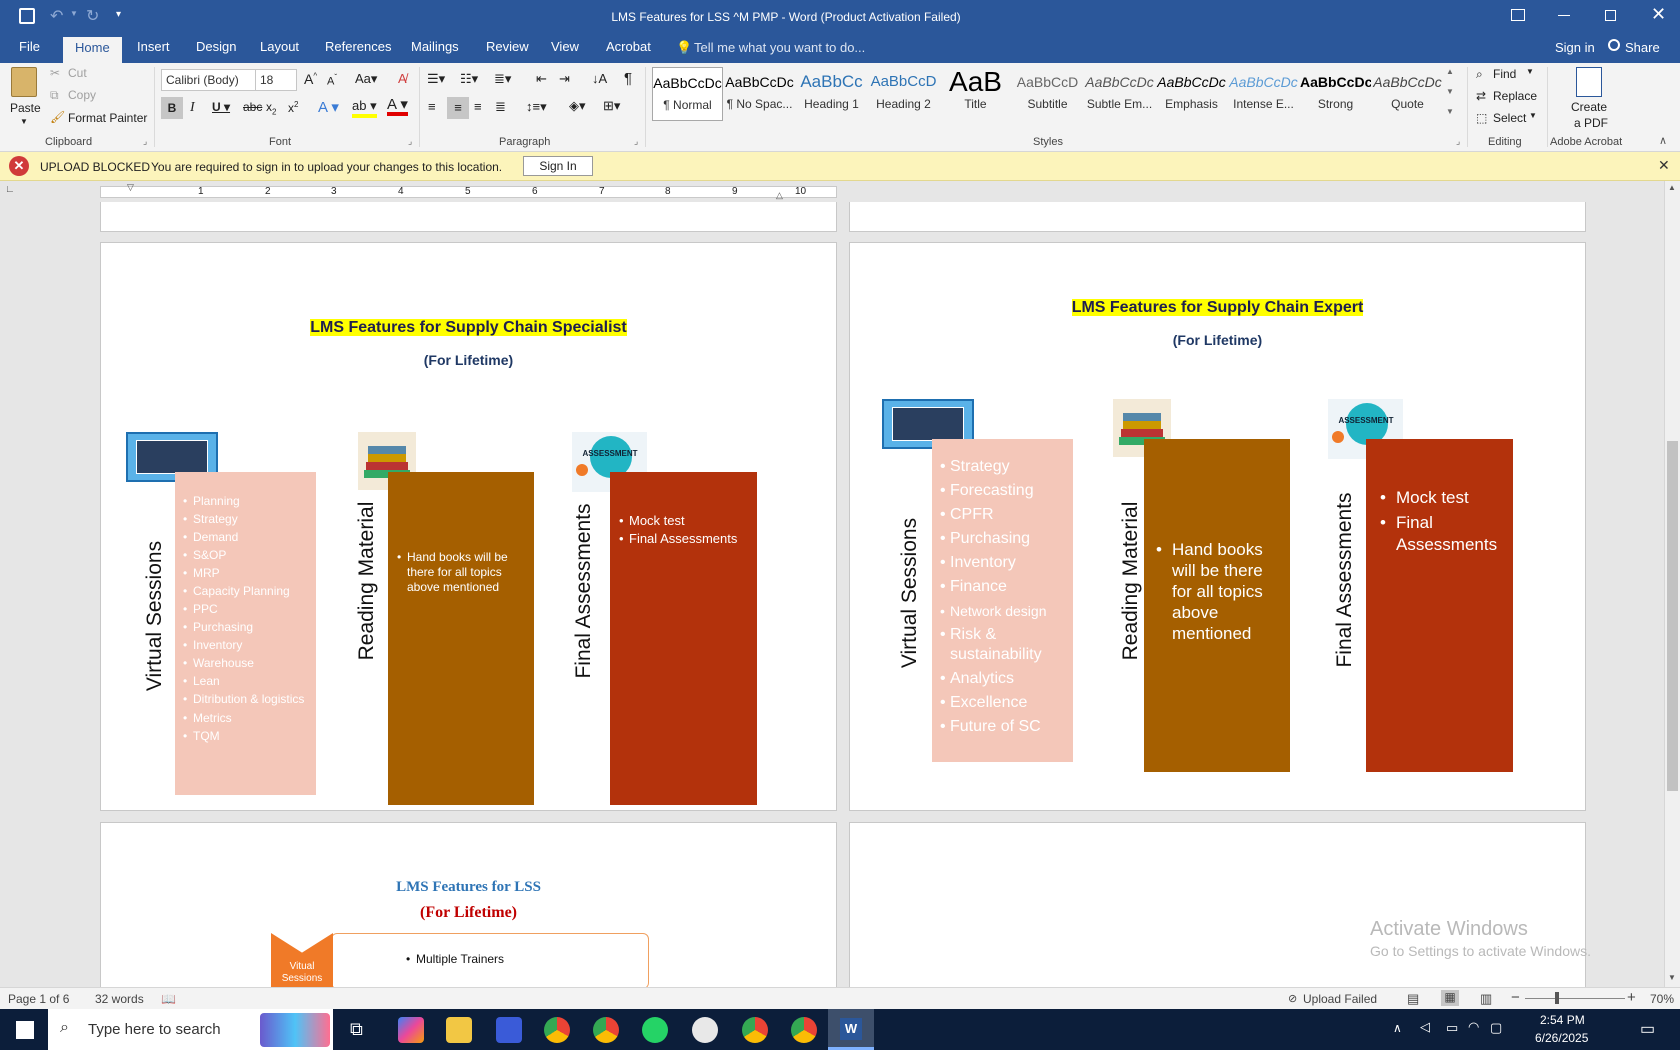 The width and height of the screenshot is (1680, 1050). Describe the element at coordinates (779, 195) in the screenshot. I see `right-indent-marker: △` at that location.